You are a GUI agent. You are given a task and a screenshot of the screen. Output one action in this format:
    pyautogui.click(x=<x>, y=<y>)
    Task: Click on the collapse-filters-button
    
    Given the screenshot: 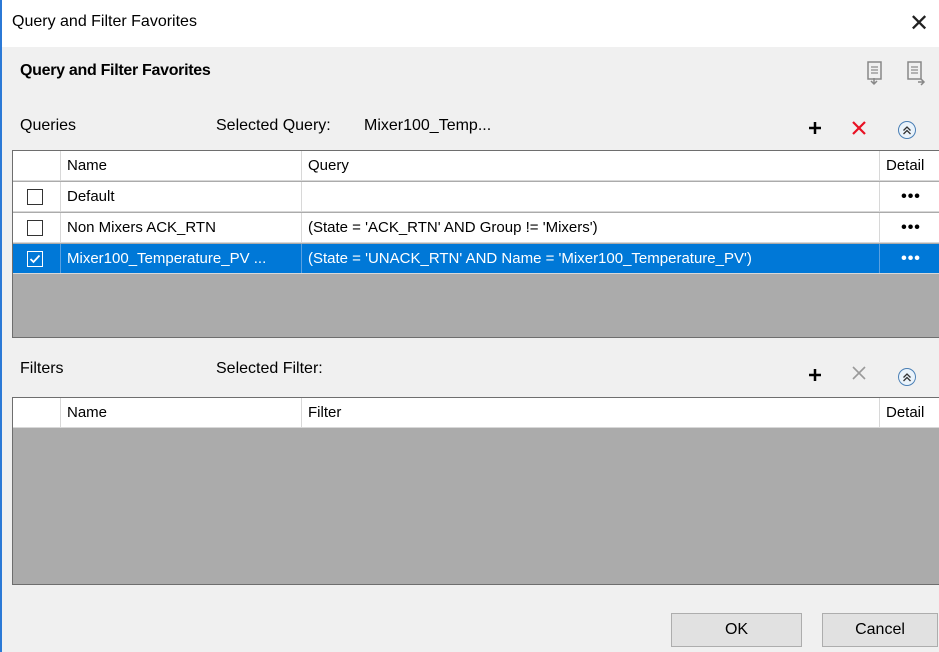 What is the action you would take?
    pyautogui.click(x=907, y=377)
    